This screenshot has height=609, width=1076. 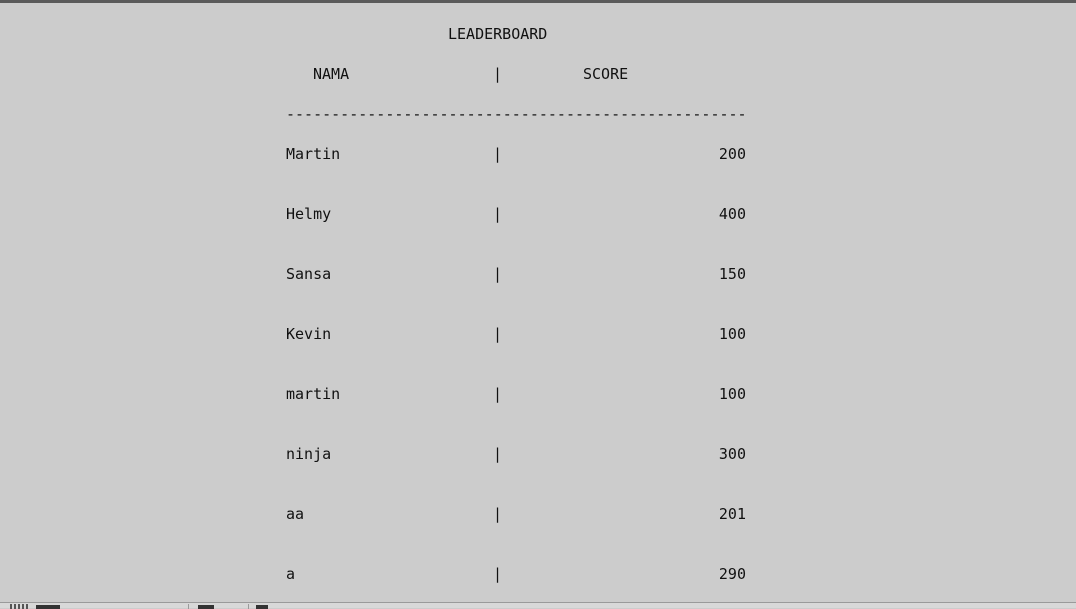 What do you see at coordinates (313, 154) in the screenshot?
I see `player-name: Martin` at bounding box center [313, 154].